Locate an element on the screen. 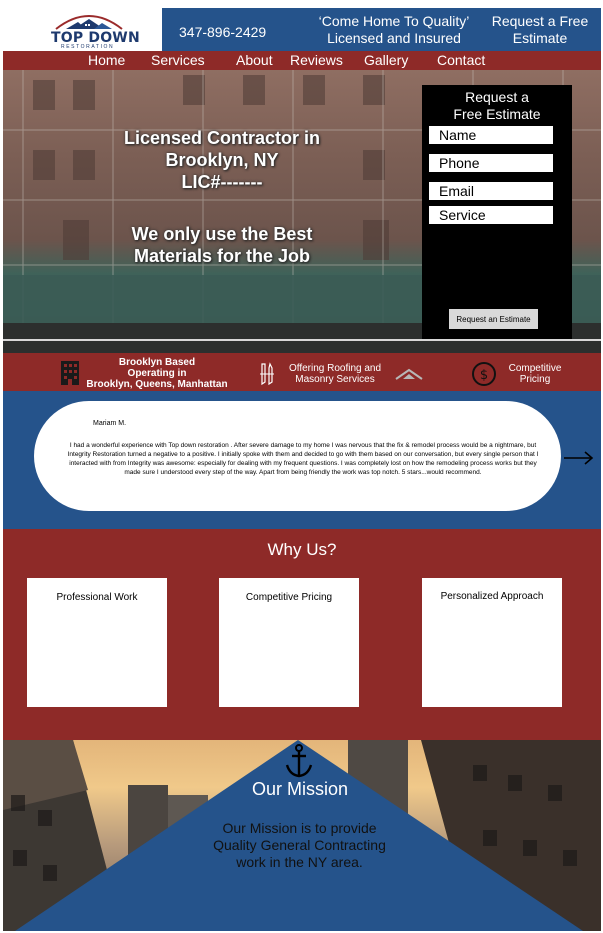  review-author: Mariam M. is located at coordinates (110, 423).